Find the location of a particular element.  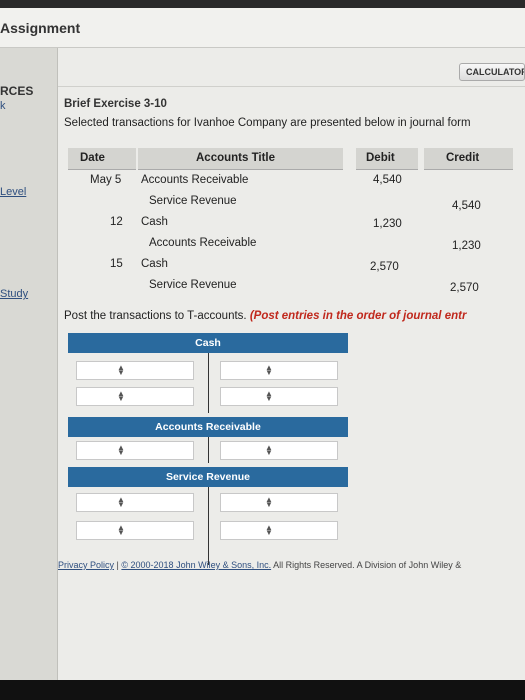

page-header: Assignment is located at coordinates (262, 28).